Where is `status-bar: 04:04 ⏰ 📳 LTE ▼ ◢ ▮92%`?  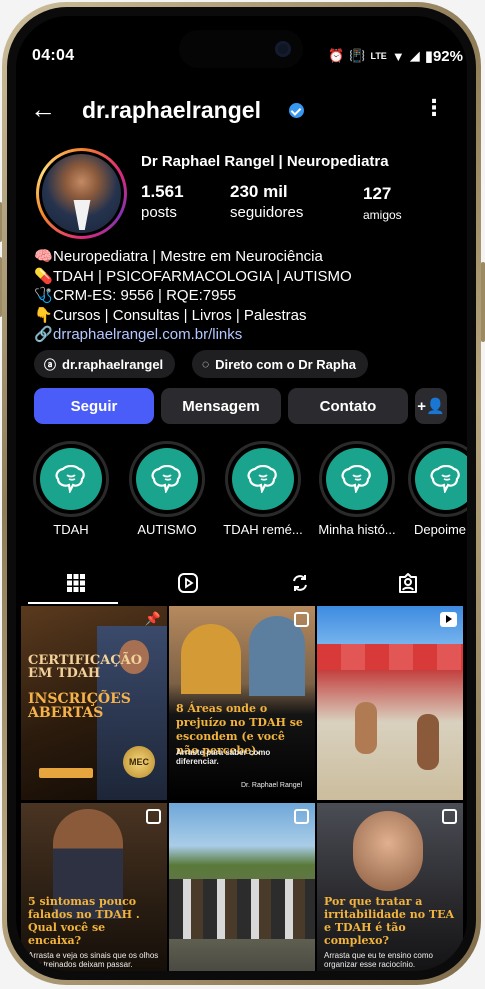 status-bar: 04:04 ⏰ 📳 LTE ▼ ◢ ▮92% is located at coordinates (241, 42).